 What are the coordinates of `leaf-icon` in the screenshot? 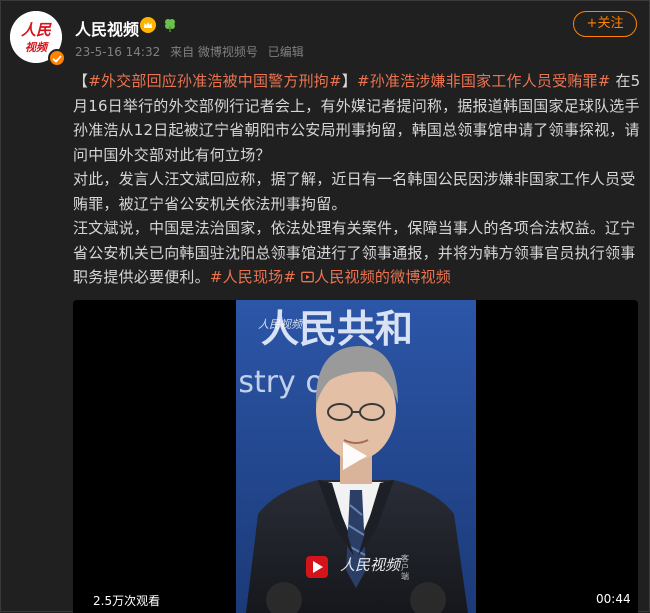 It's located at (170, 25).